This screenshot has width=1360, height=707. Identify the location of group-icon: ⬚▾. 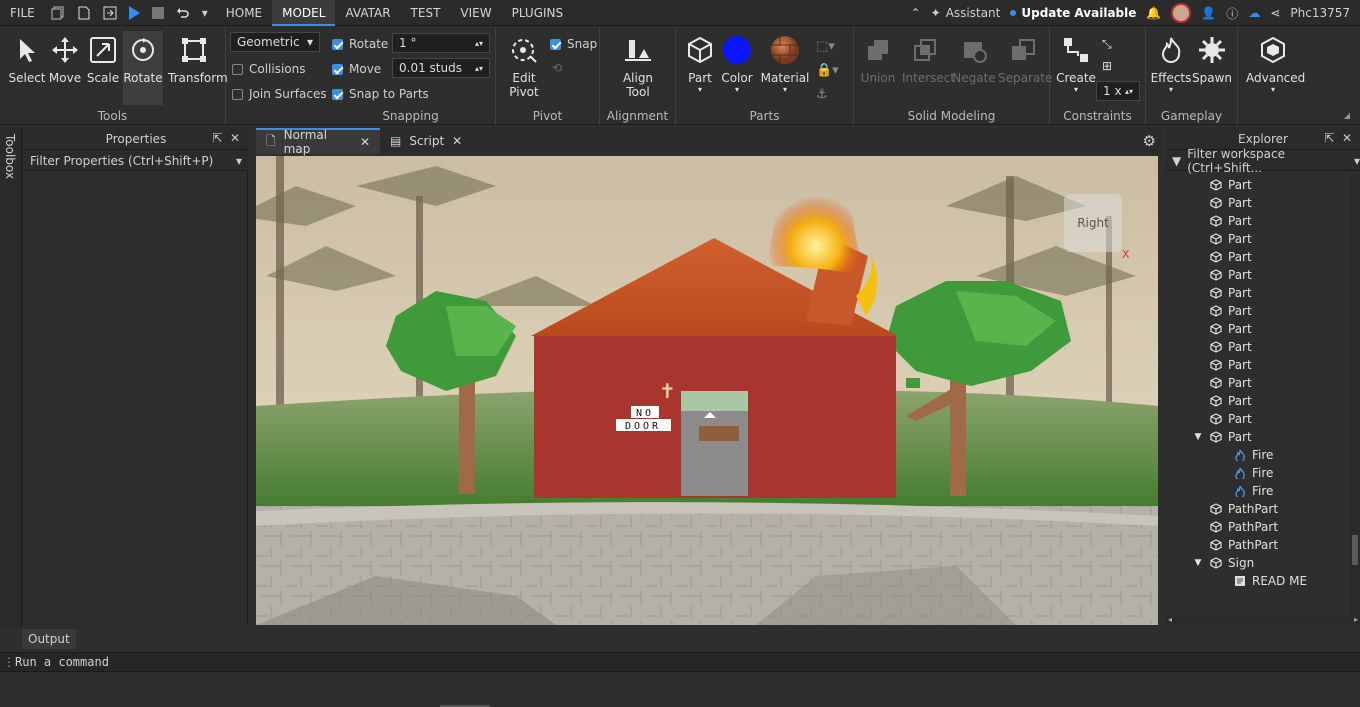
(827, 47).